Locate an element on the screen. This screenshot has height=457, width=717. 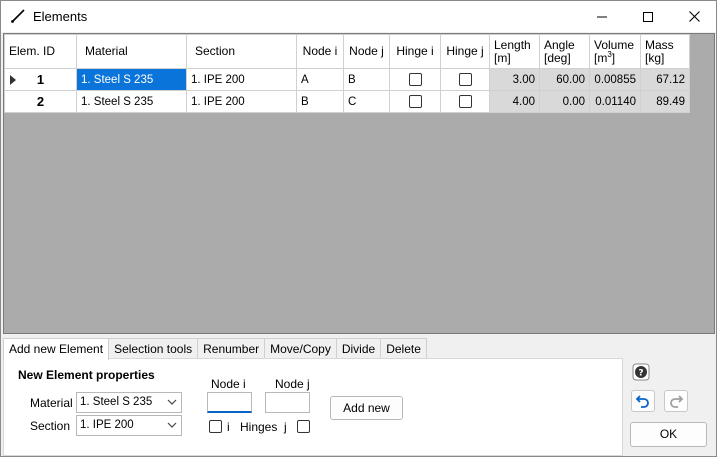
tab-move-copy: Move/Copy is located at coordinates (300, 348).